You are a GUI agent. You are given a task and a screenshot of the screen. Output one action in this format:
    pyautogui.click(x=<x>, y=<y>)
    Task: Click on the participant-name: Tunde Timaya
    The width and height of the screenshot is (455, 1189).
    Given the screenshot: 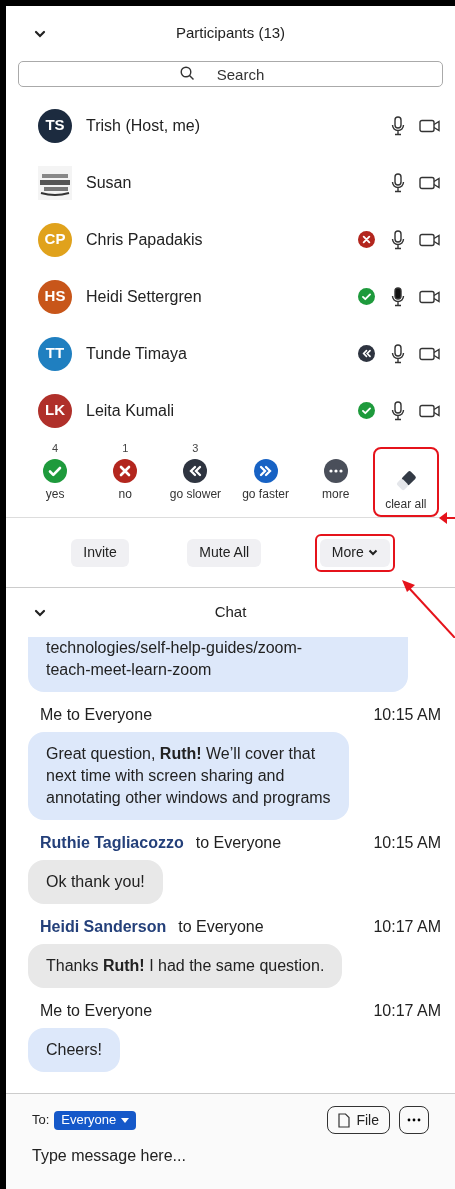 What is the action you would take?
    pyautogui.click(x=137, y=353)
    